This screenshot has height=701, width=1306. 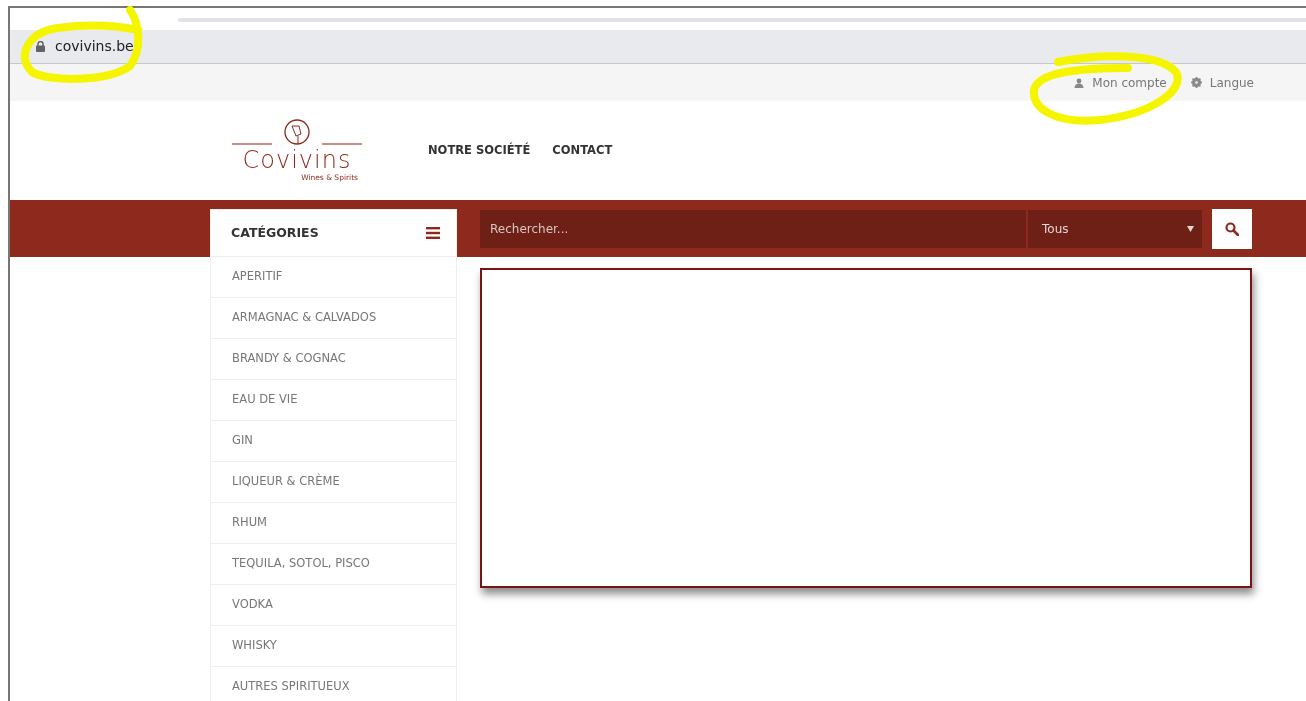 I want to click on category-item: TEQUILA, SOTOL, PISCO, so click(x=333, y=564).